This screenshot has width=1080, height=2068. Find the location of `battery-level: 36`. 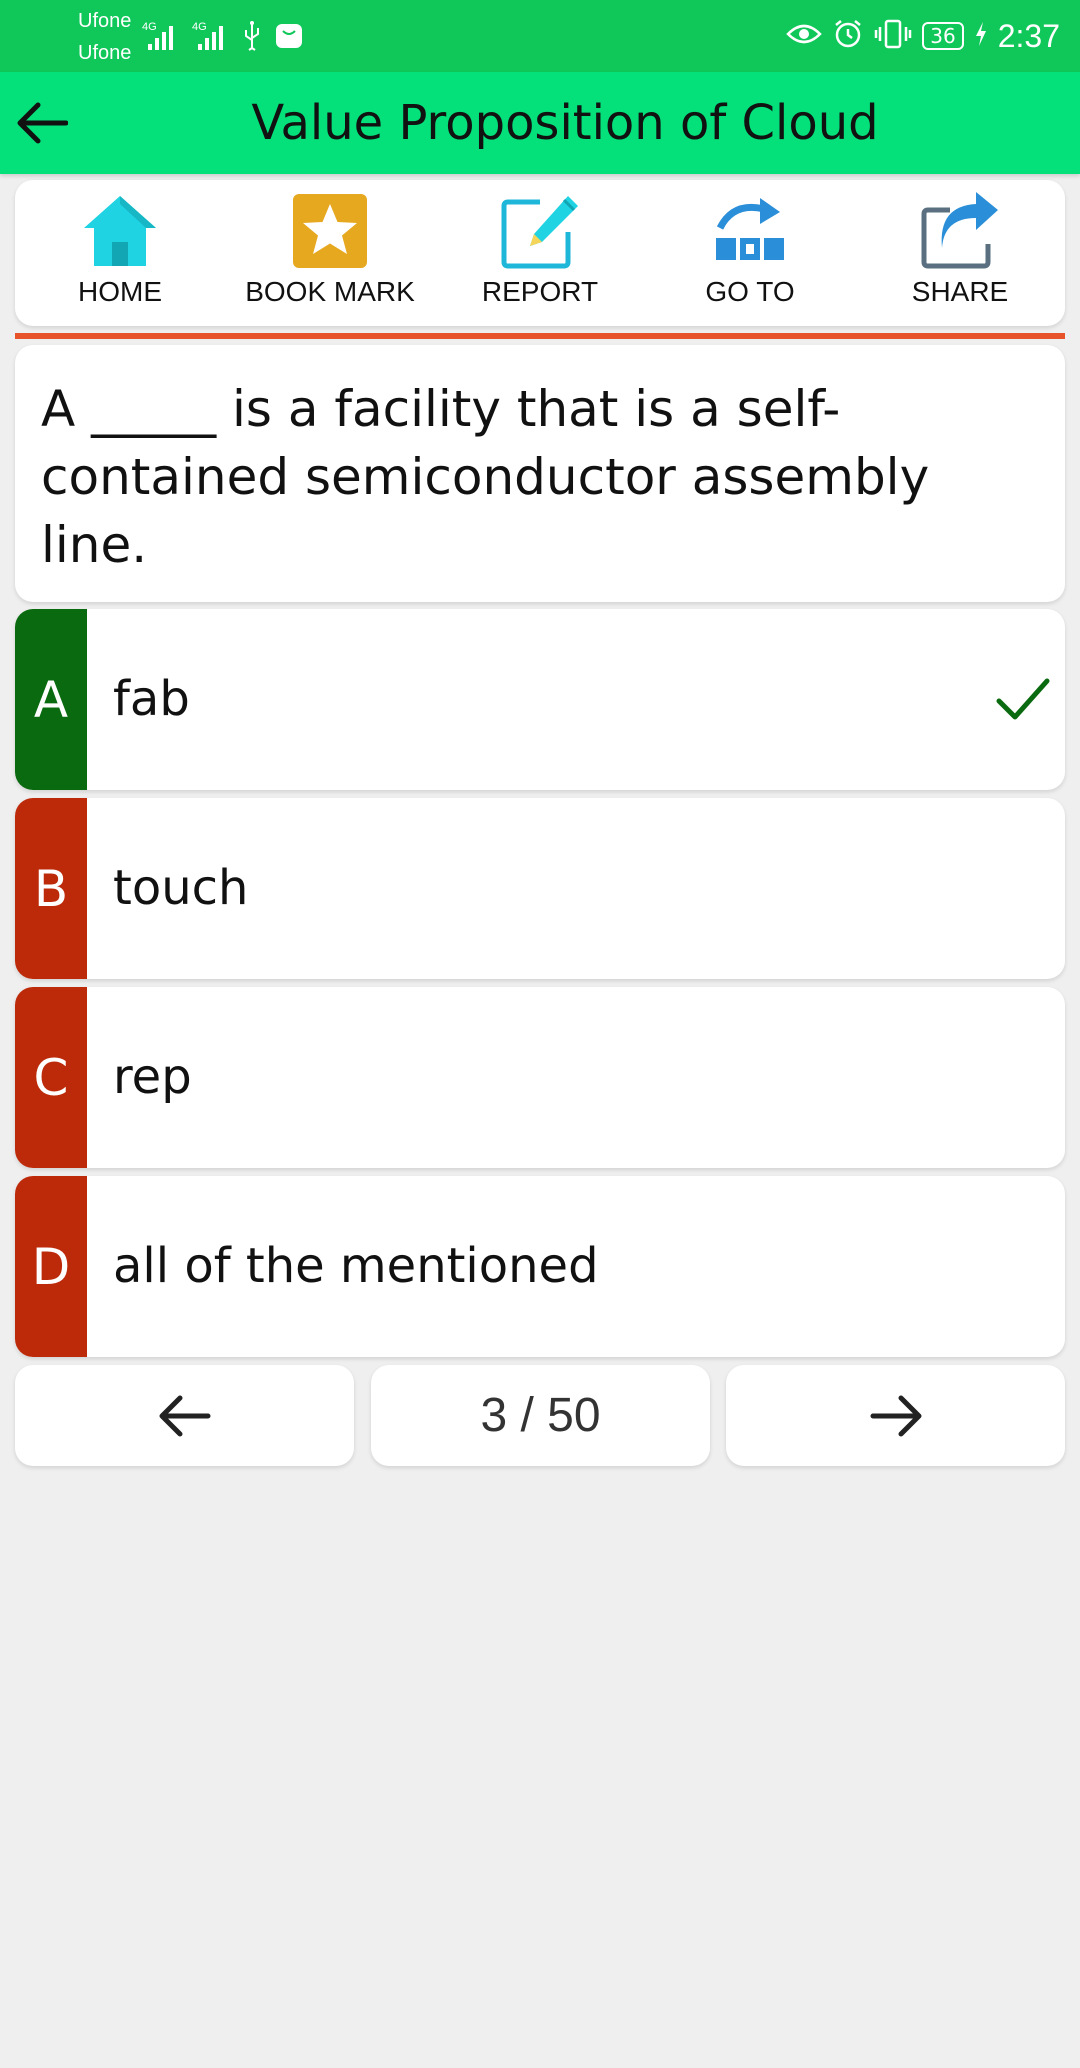

battery-level: 36 is located at coordinates (943, 36).